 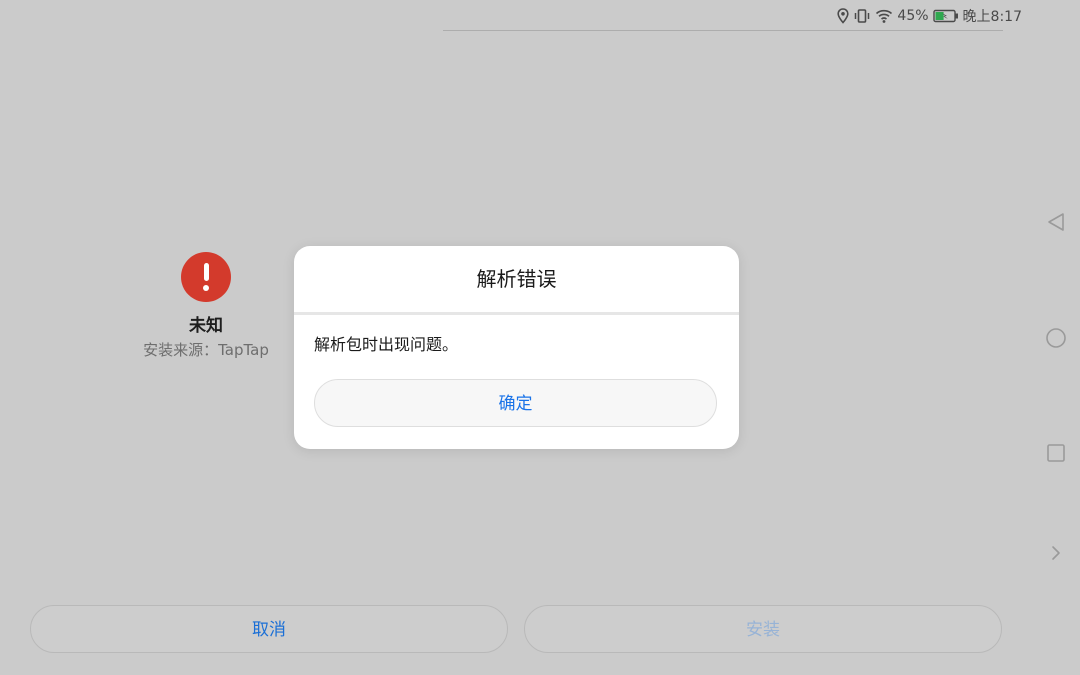 I want to click on home-icon, so click(x=1056, y=338).